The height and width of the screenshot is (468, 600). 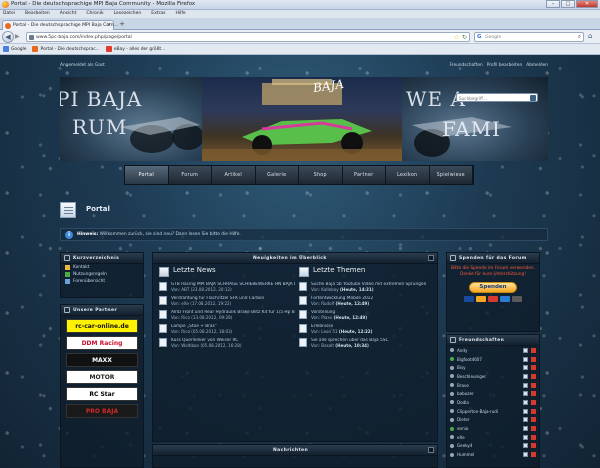 I want to click on nav-articles: Artikel, so click(x=234, y=175).